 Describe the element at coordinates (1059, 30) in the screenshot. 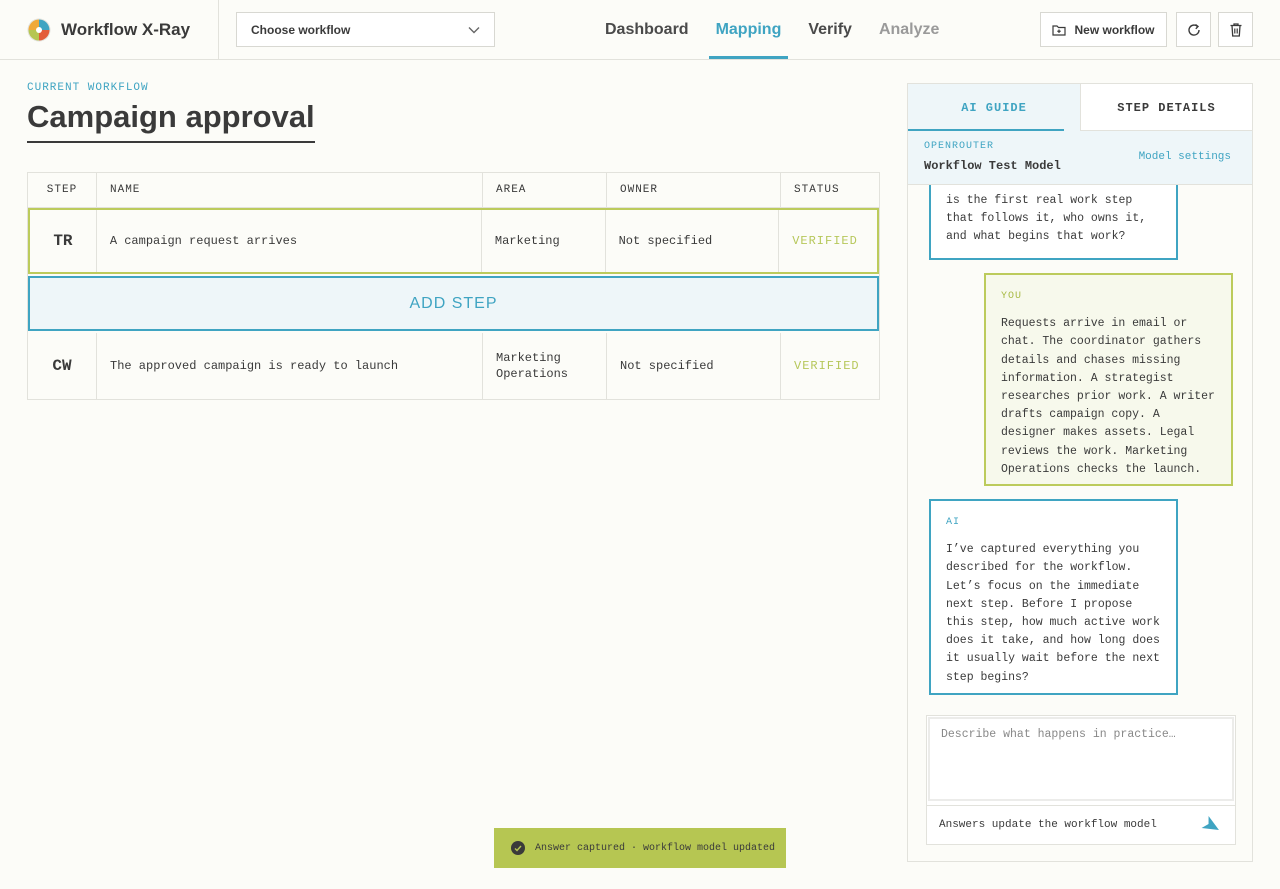

I see `new-folder-icon` at that location.